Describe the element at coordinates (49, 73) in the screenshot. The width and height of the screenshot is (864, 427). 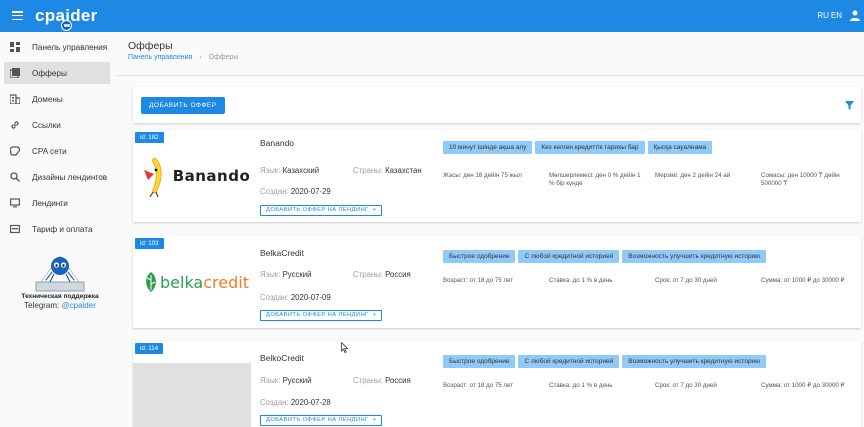
I see `sidebar-item-label: Офферы` at that location.